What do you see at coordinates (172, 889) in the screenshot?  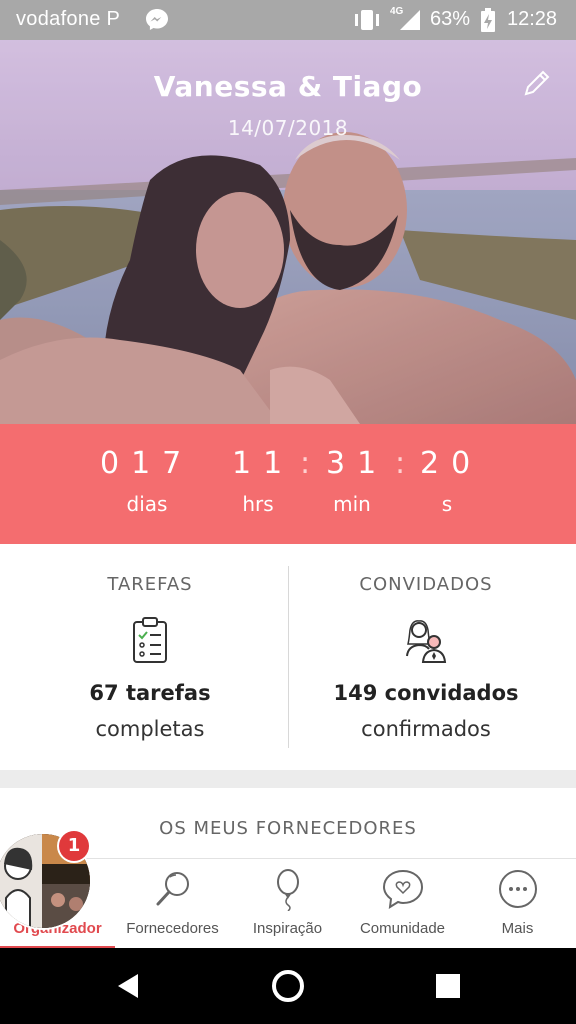 I see `magnifier-icon` at bounding box center [172, 889].